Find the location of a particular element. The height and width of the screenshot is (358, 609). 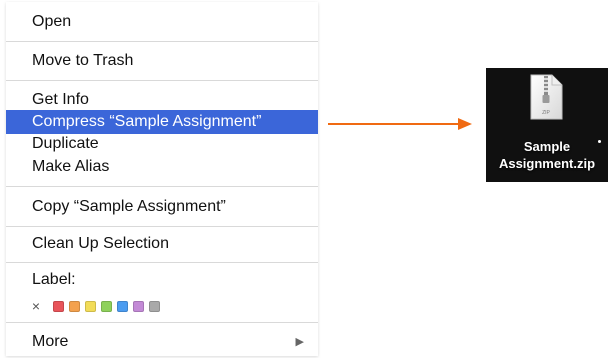

zip-file-icon: ZIP is located at coordinates (546, 97).